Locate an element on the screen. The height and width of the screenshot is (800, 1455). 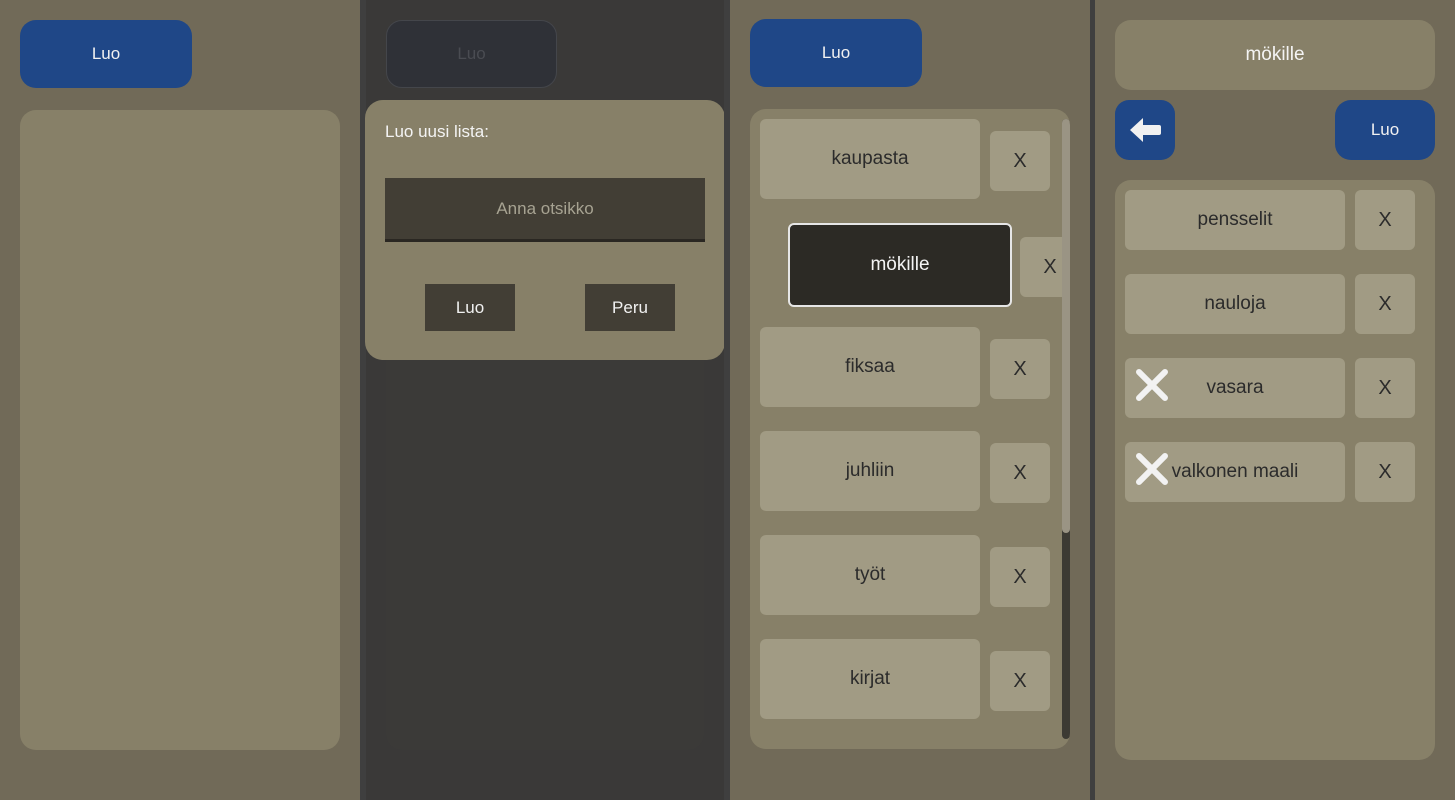
dialog-create-button: Luo is located at coordinates (470, 307).